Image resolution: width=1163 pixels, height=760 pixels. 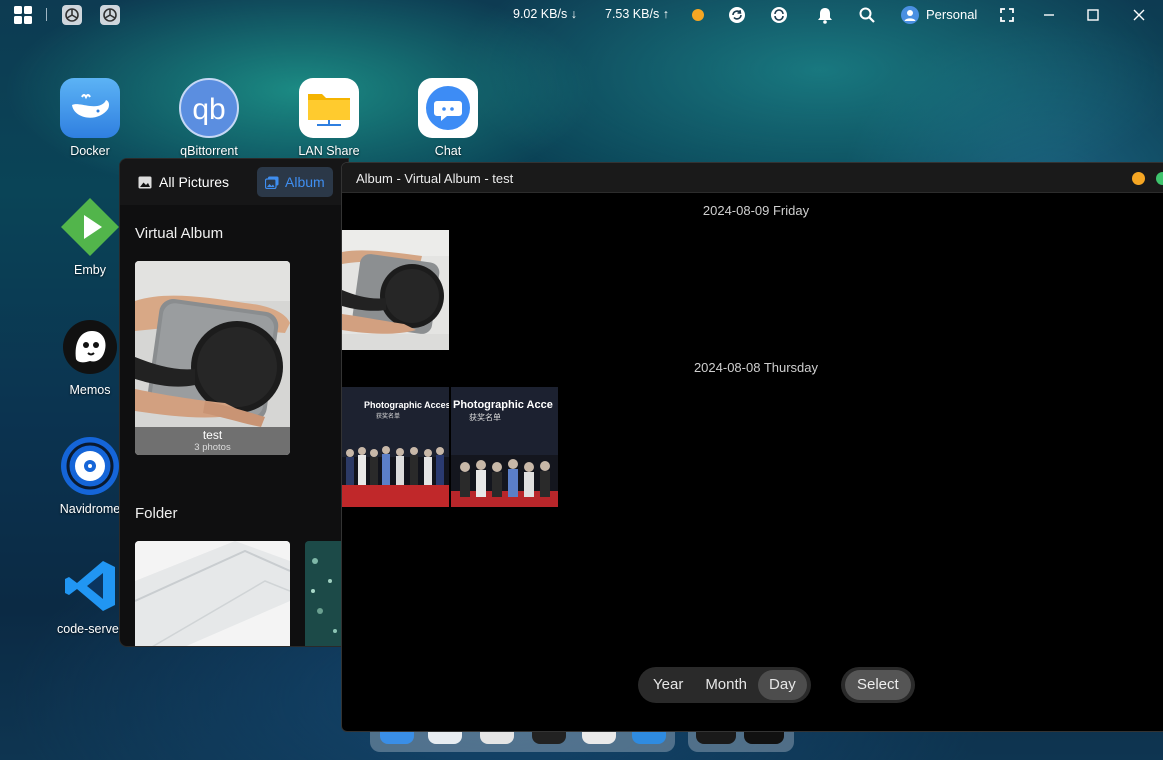 I want to click on album-card-test: test 3 photos, so click(x=212, y=358).